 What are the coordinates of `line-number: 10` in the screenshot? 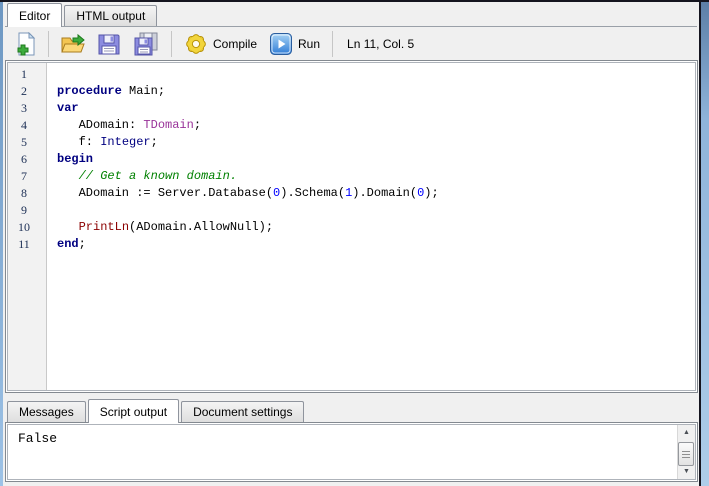 It's located at (24, 227).